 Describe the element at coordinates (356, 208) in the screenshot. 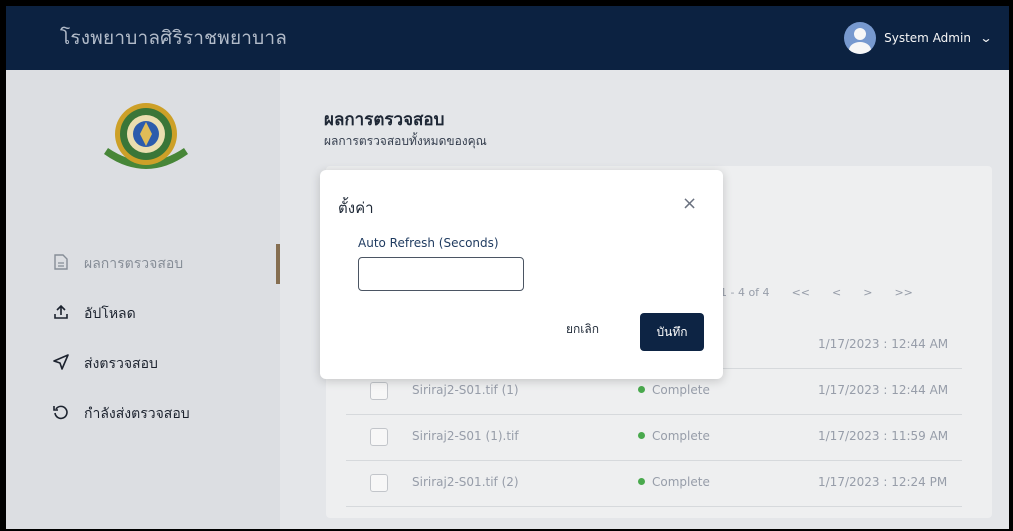

I see `dialog-title: ตั้งค่า` at that location.